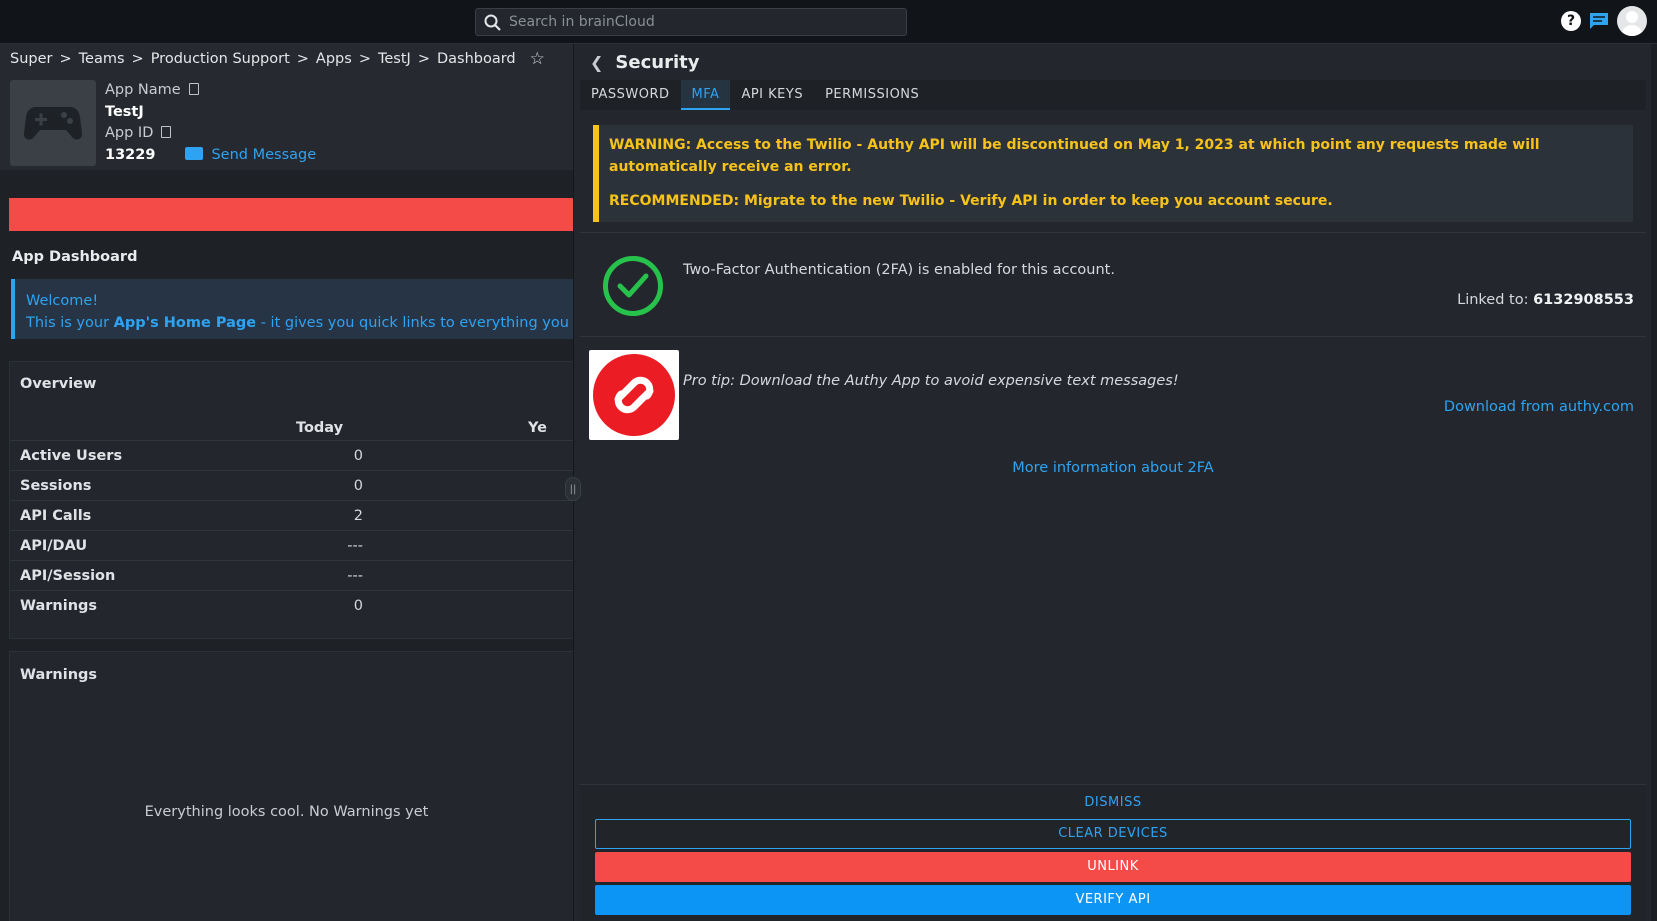  What do you see at coordinates (538, 428) in the screenshot?
I see `column-header-next: Ye` at bounding box center [538, 428].